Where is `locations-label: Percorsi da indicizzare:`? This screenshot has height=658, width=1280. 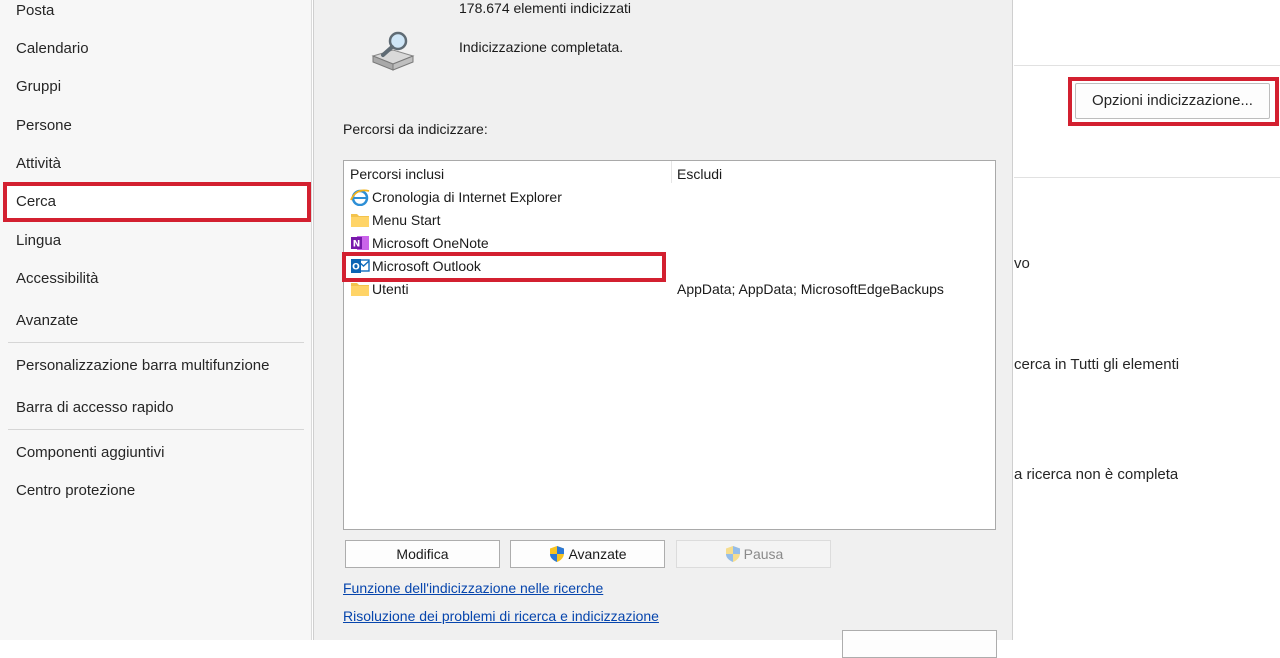 locations-label: Percorsi da indicizzare: is located at coordinates (415, 129).